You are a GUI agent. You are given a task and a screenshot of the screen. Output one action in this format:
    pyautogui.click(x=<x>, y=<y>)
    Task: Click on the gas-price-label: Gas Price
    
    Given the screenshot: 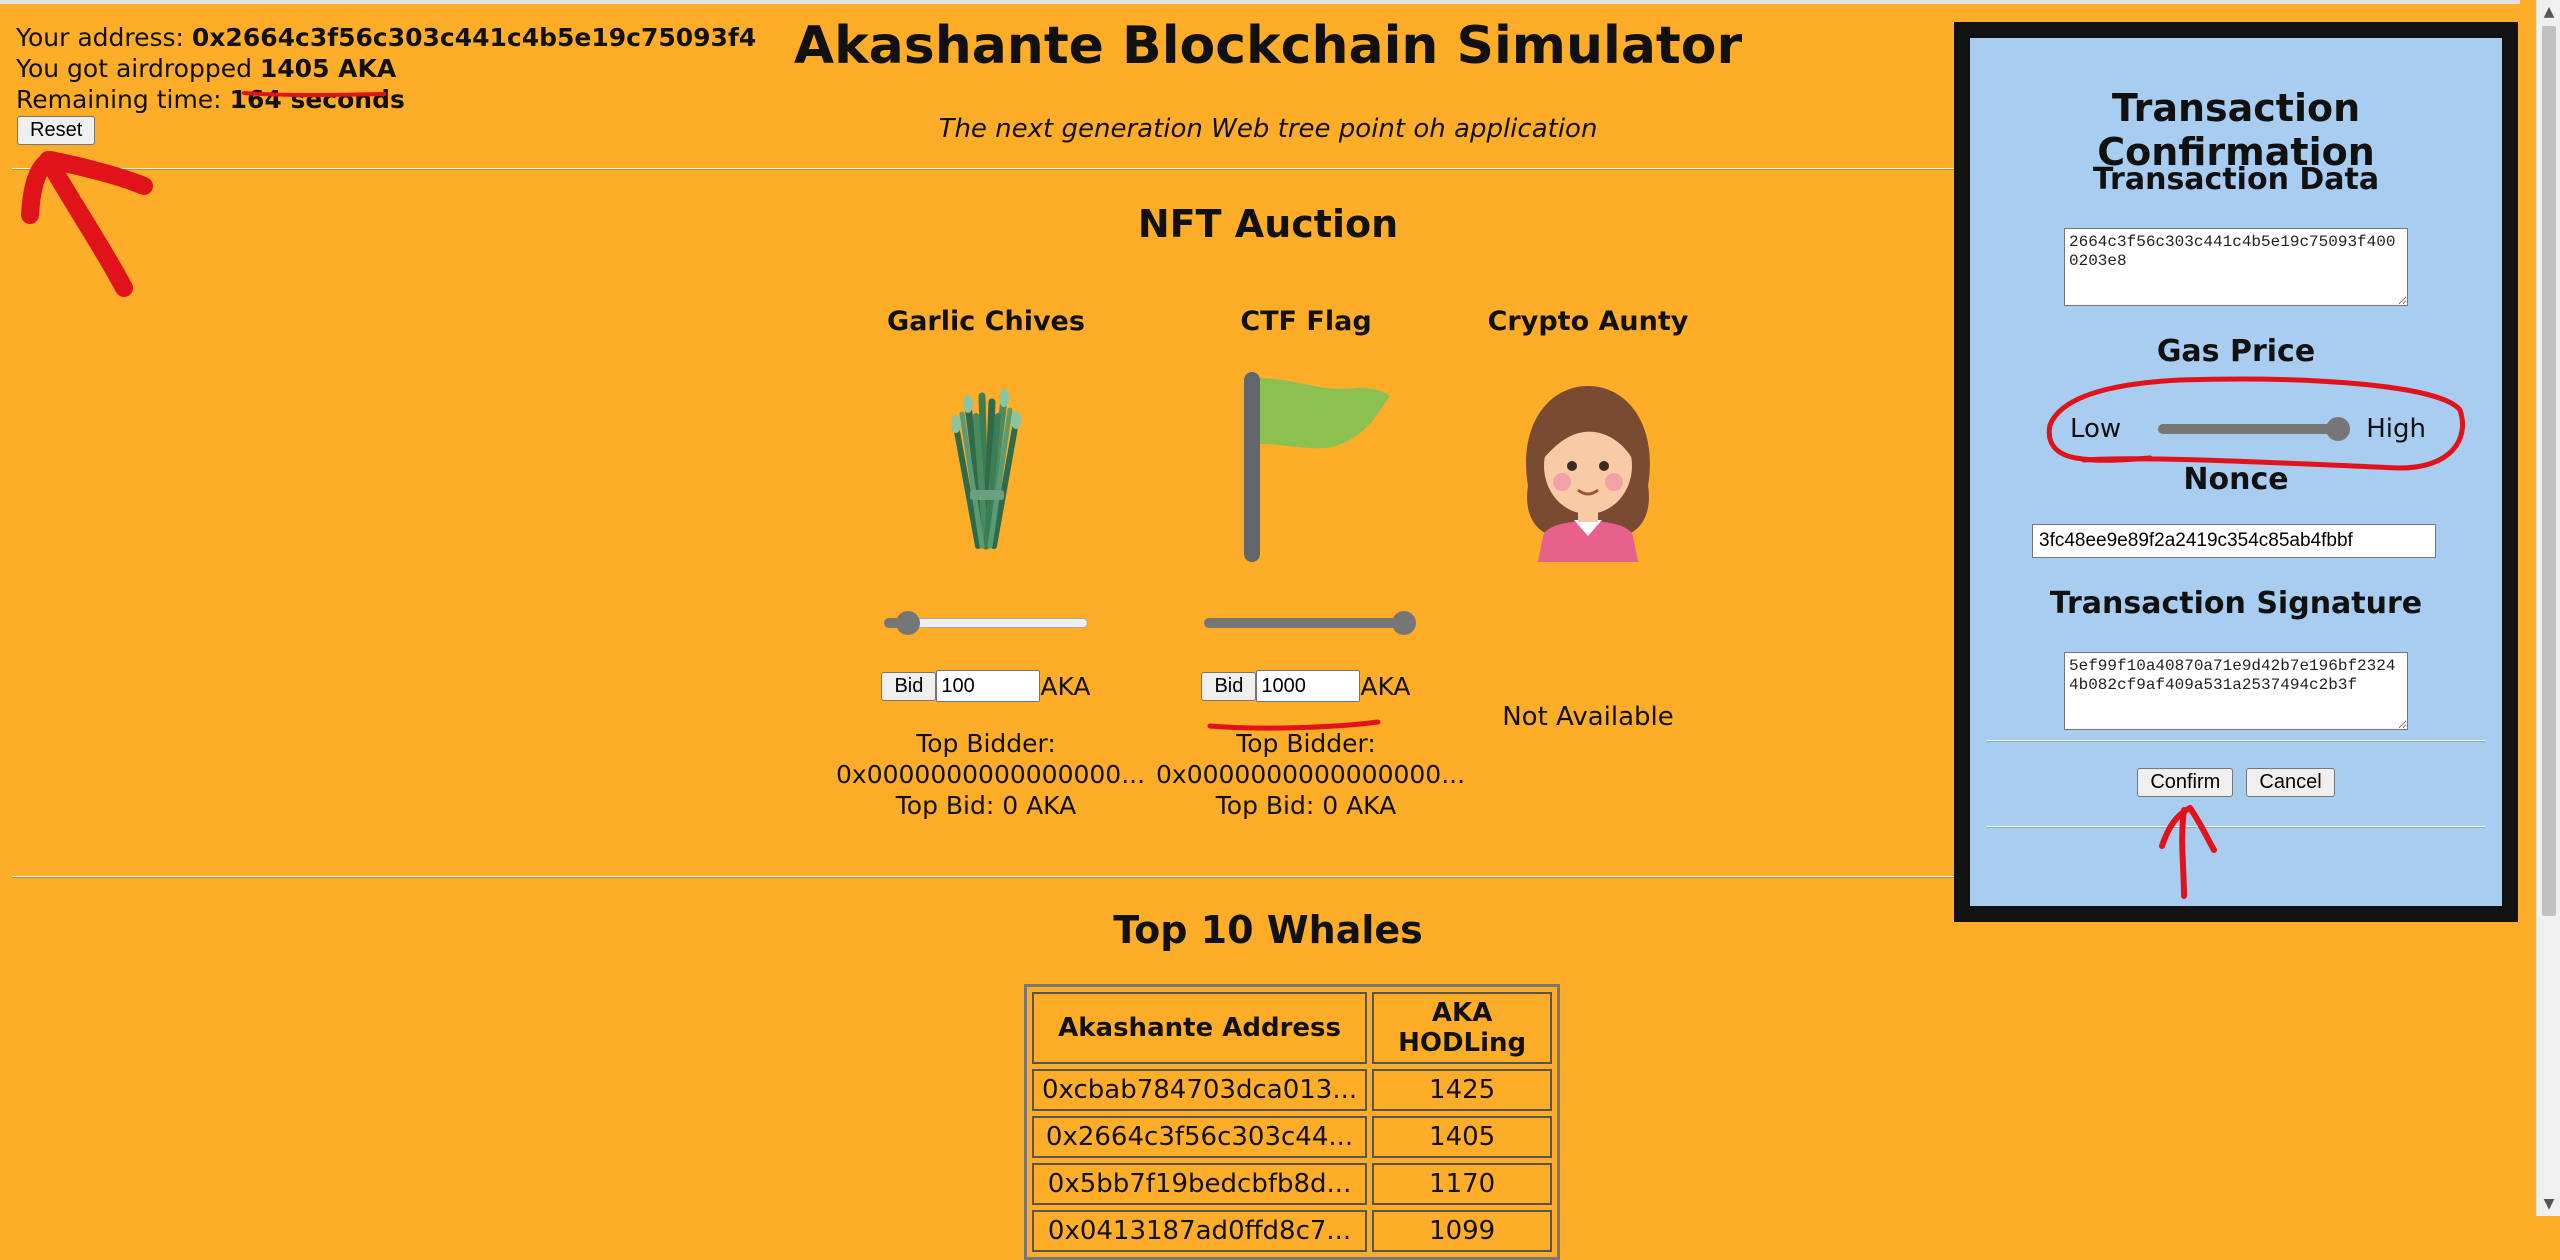 What is the action you would take?
    pyautogui.click(x=2236, y=351)
    